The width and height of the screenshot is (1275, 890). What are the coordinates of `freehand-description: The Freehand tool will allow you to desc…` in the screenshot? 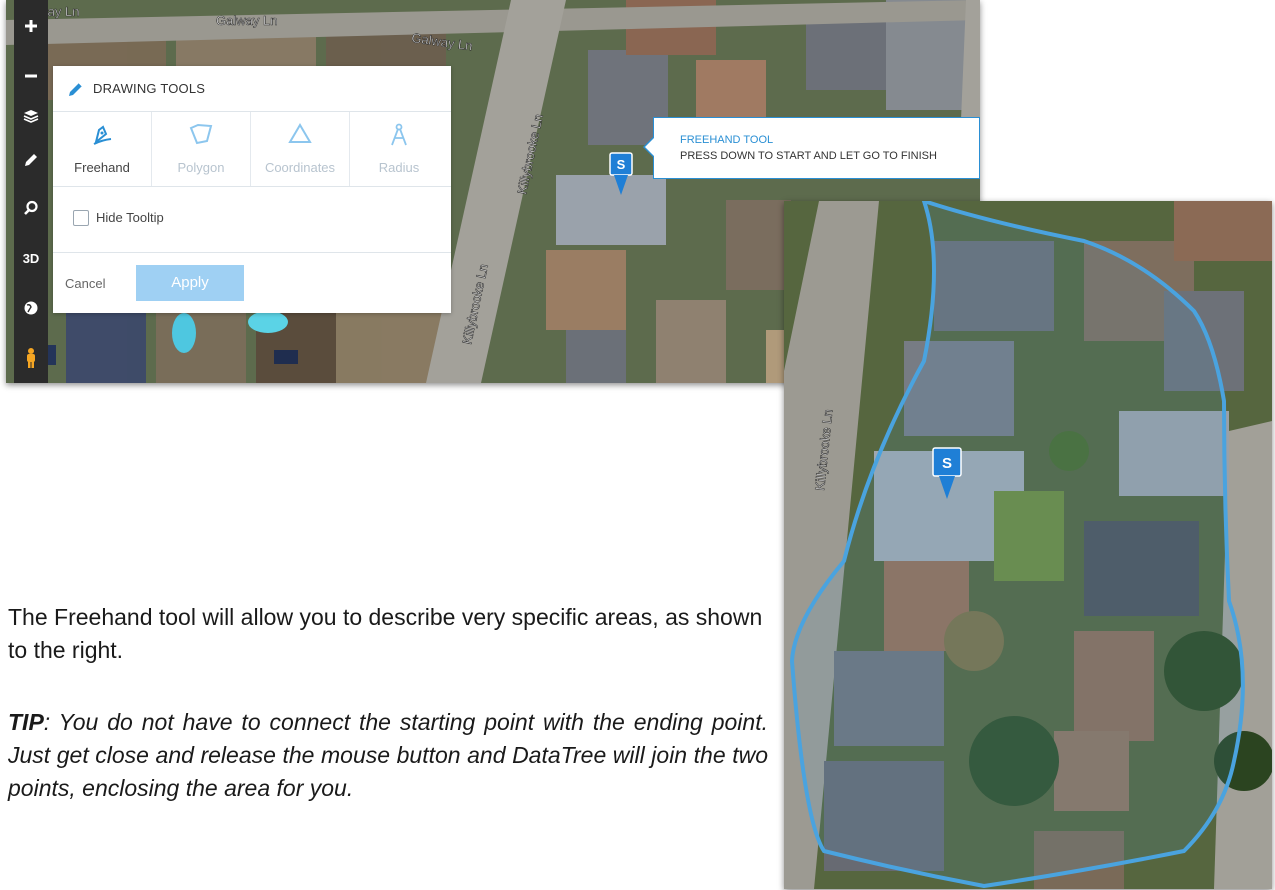 It's located at (385, 633).